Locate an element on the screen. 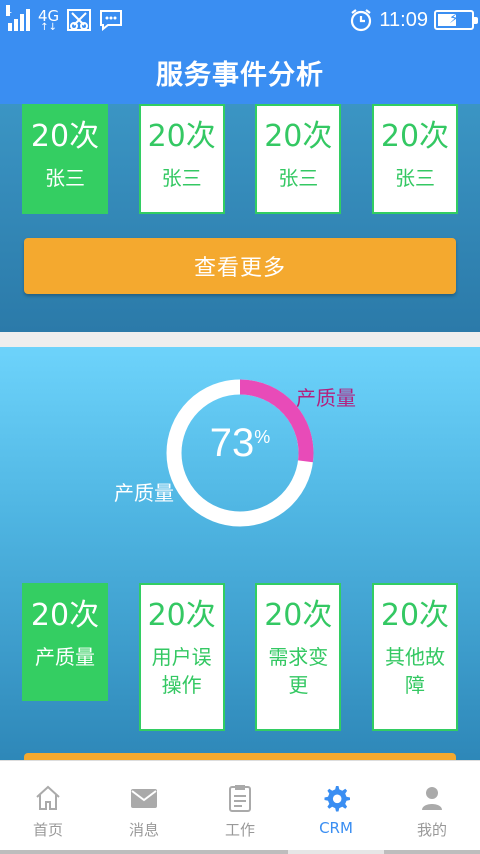  donut-unit: % is located at coordinates (262, 437).